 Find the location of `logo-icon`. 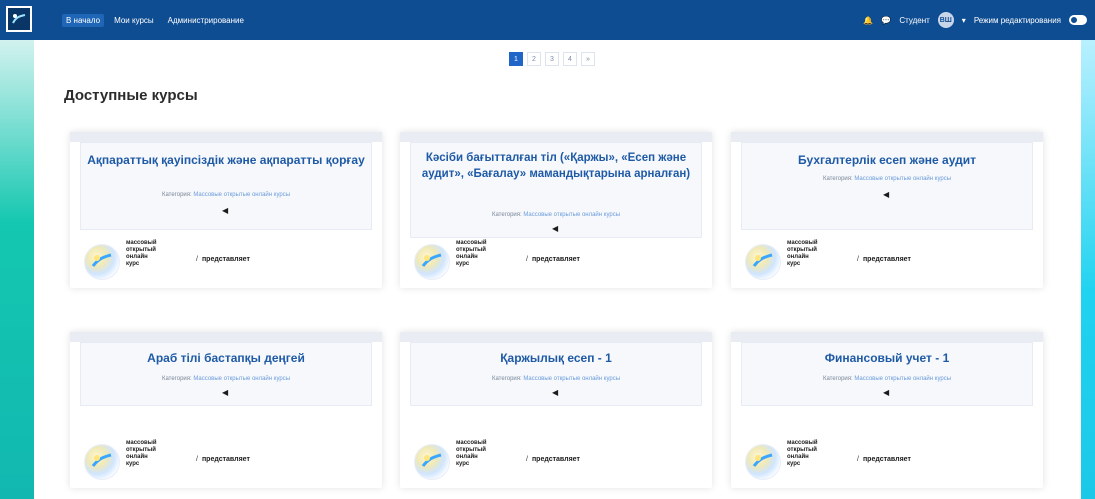

logo-icon is located at coordinates (19, 19).